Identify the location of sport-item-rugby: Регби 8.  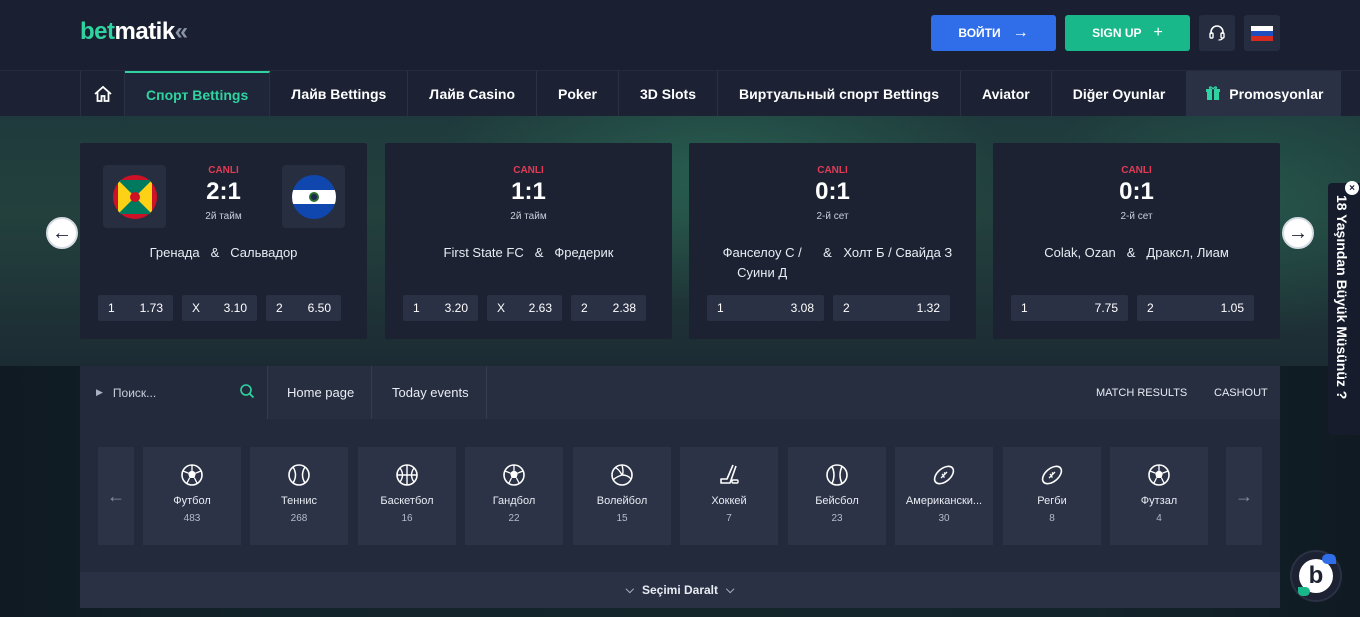
(1052, 496).